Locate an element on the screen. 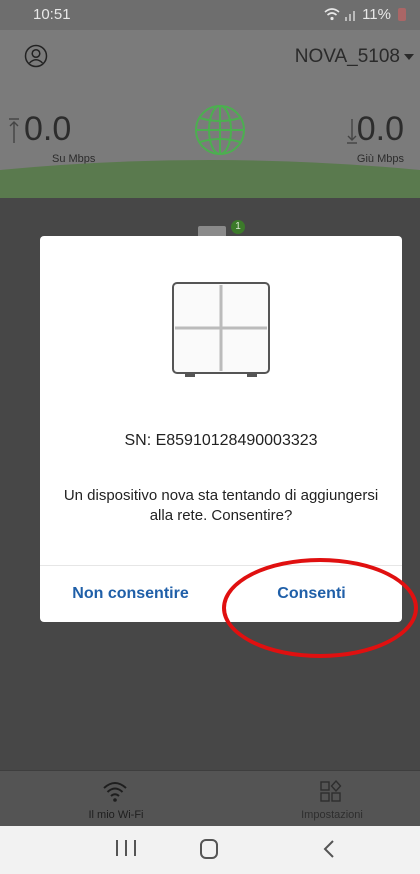 The width and height of the screenshot is (420, 874). tab-my-wifi-label: Il mio Wi-Fi is located at coordinates (116, 815).